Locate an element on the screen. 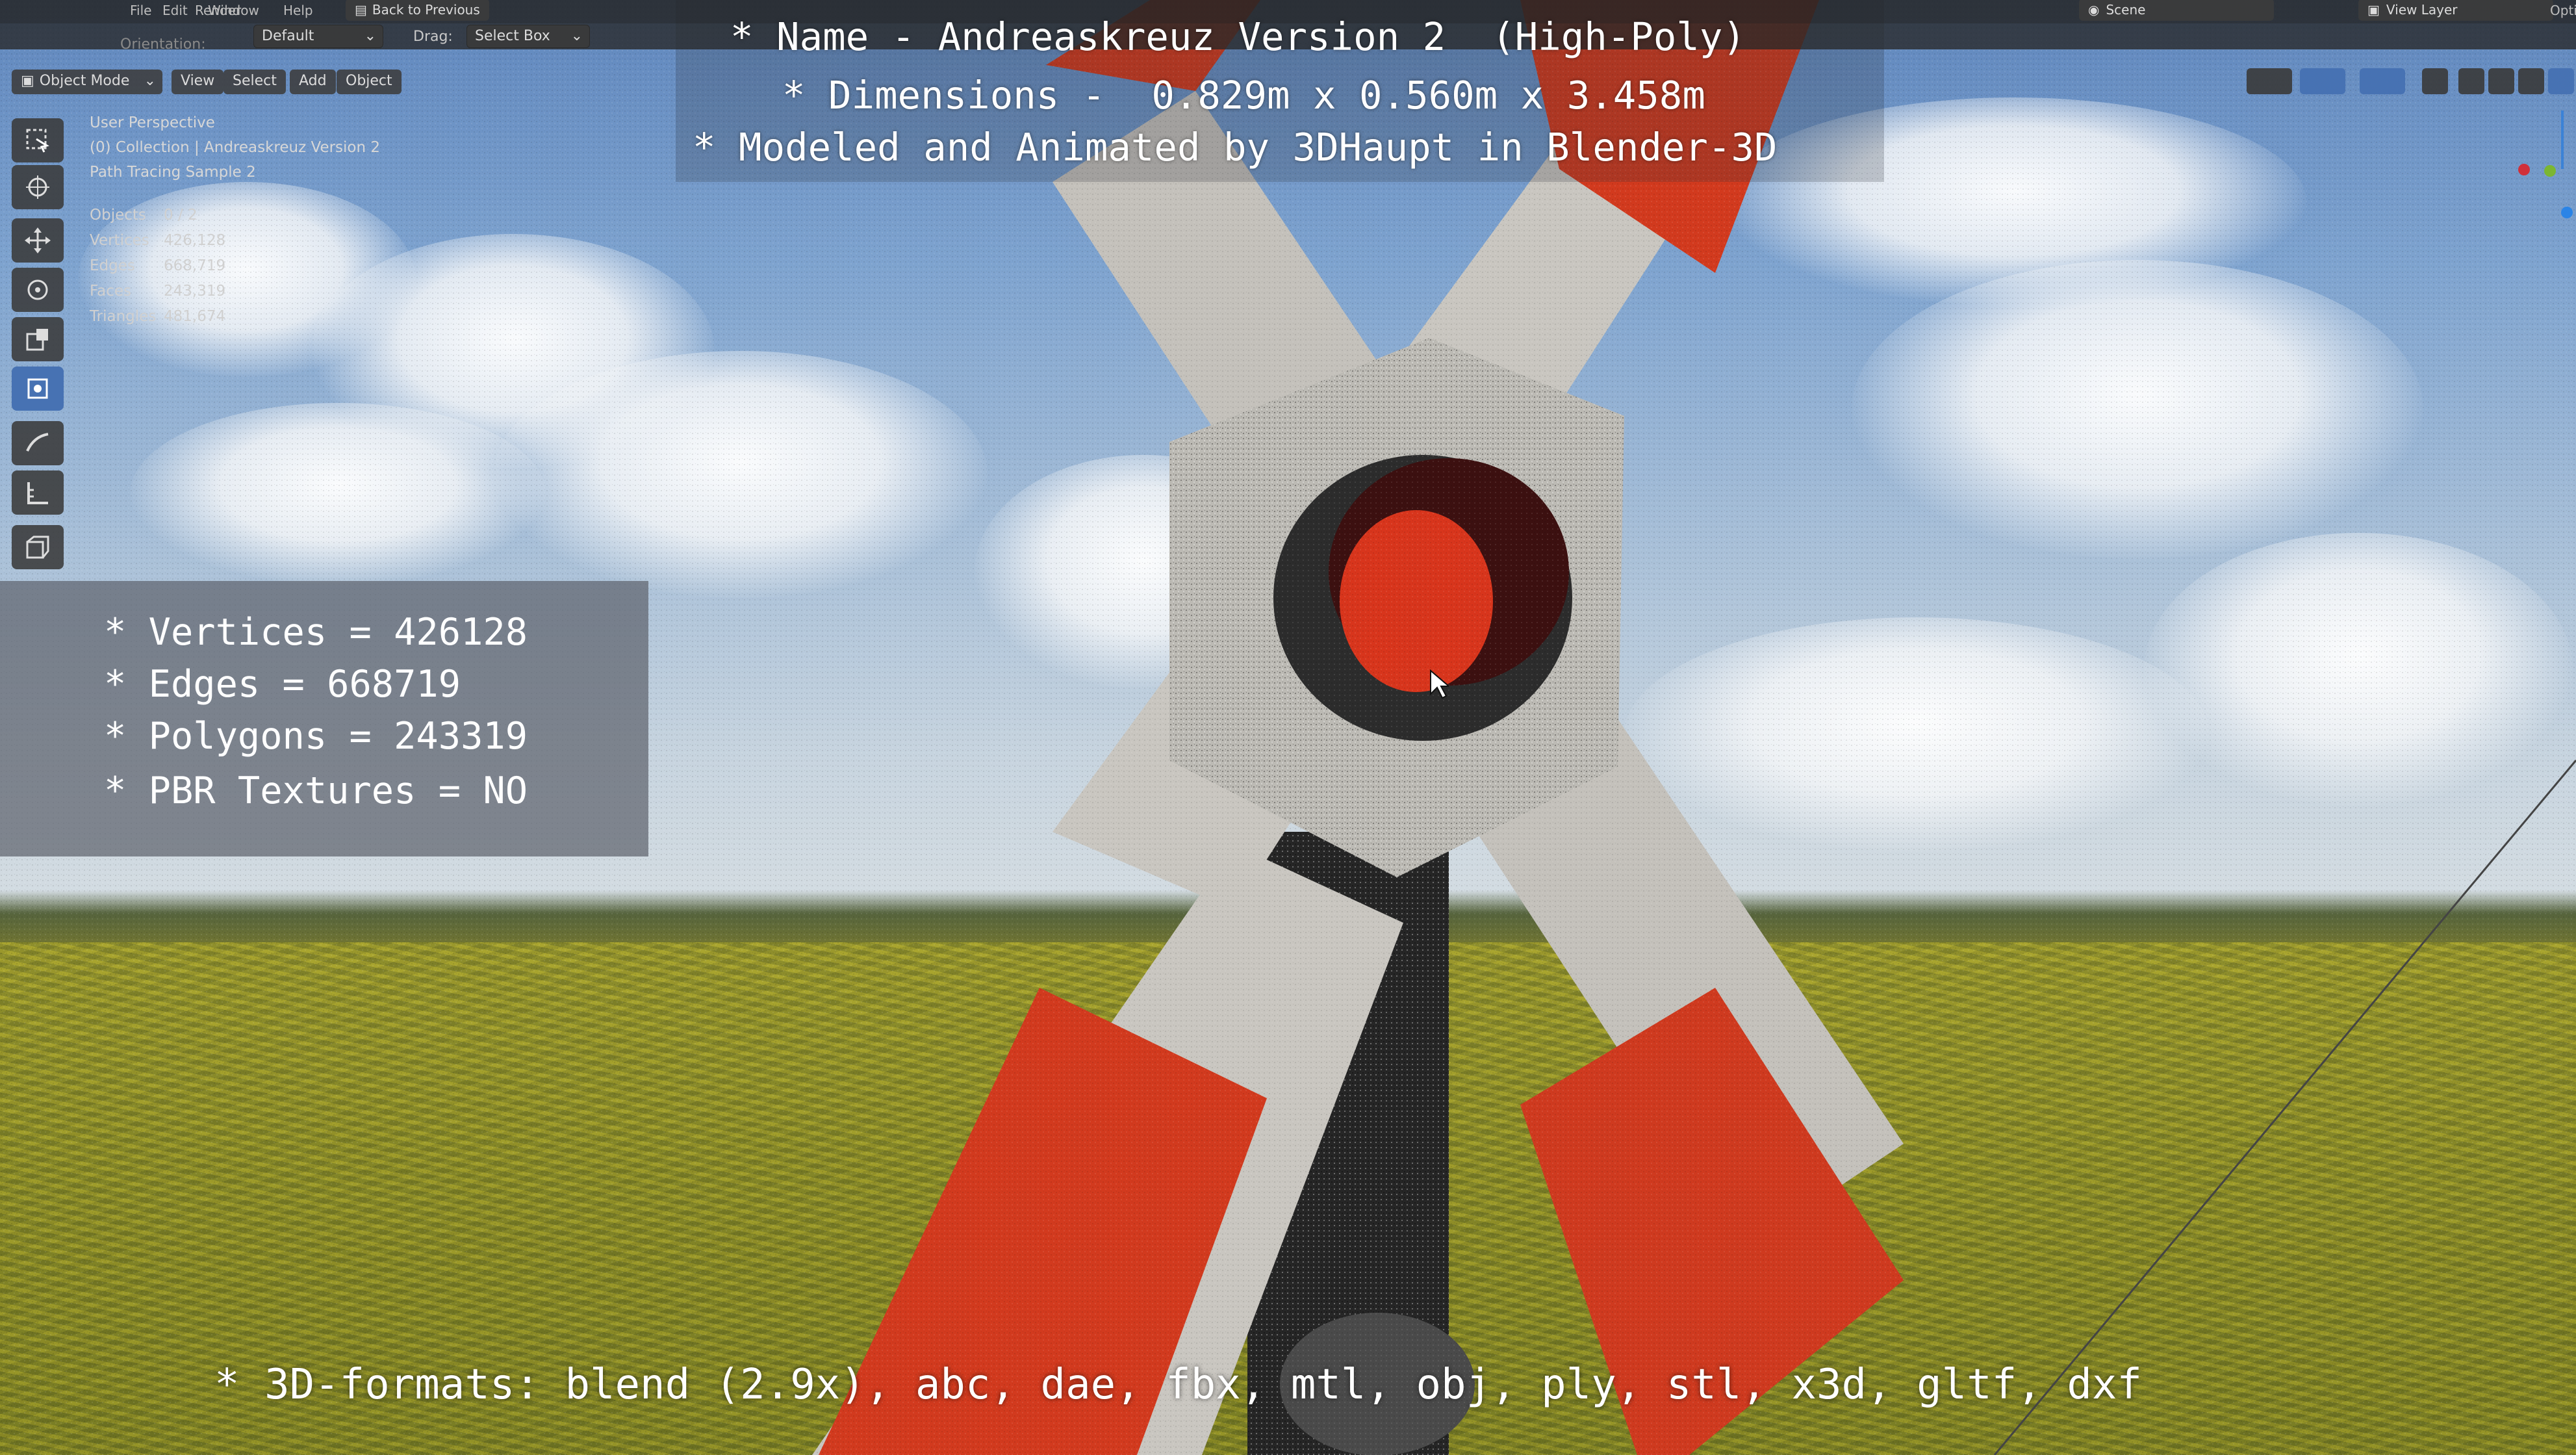 The image size is (2576, 1455). scale-icon is located at coordinates (37, 340).